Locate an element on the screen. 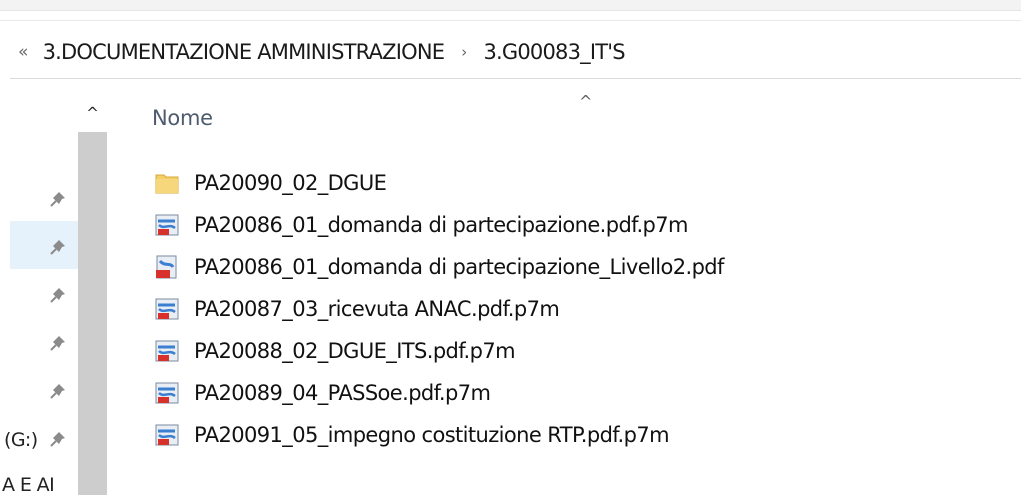 This screenshot has height=496, width=1021. folder-icon is located at coordinates (167, 184).